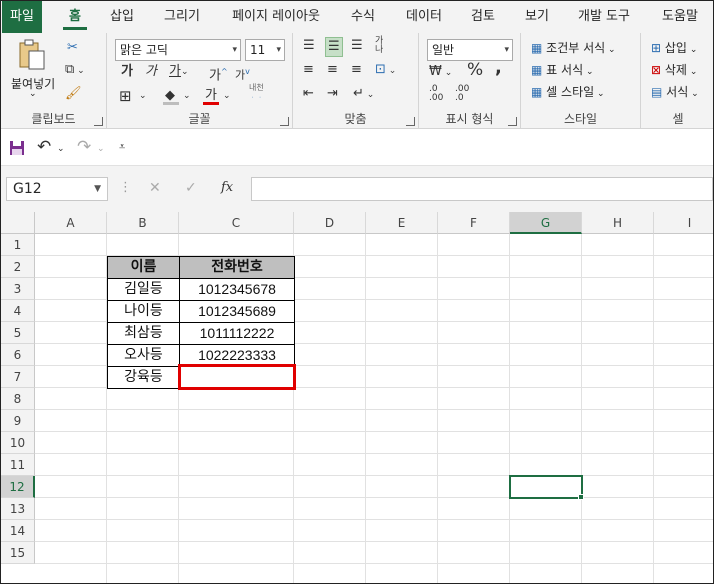  I want to click on row-header-2: 2, so click(18, 267).